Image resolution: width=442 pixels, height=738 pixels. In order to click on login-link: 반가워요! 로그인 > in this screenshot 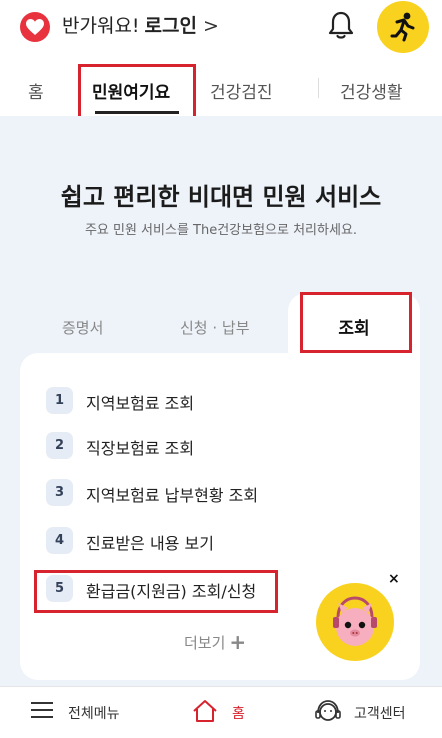, I will do `click(140, 24)`.